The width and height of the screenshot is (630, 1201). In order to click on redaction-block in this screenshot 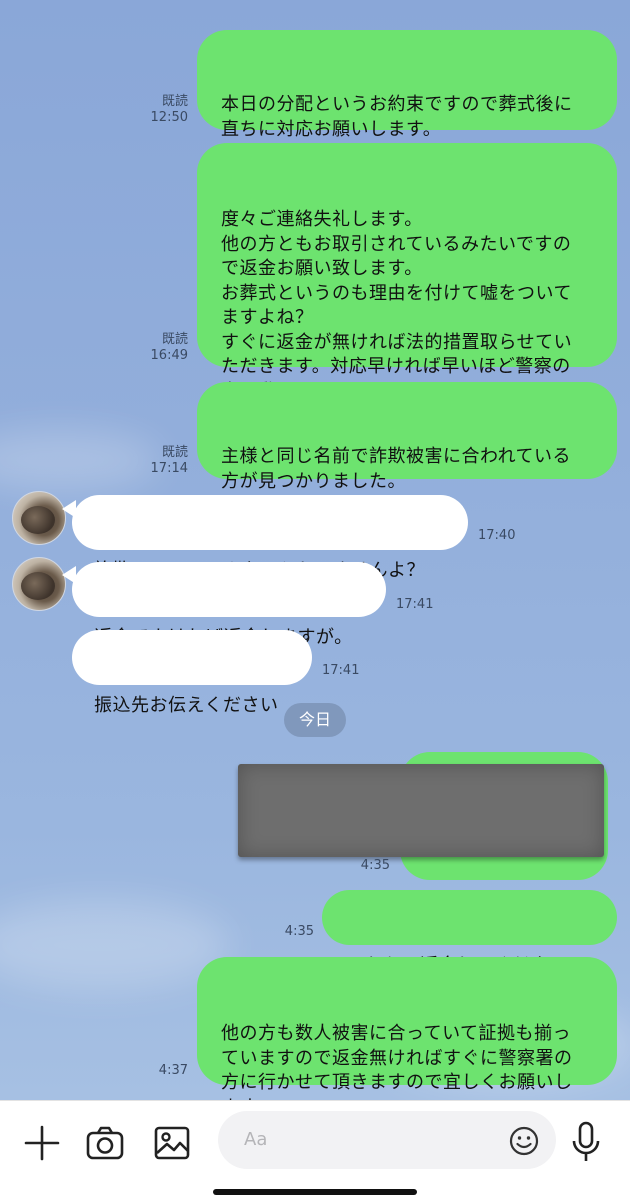, I will do `click(421, 810)`.